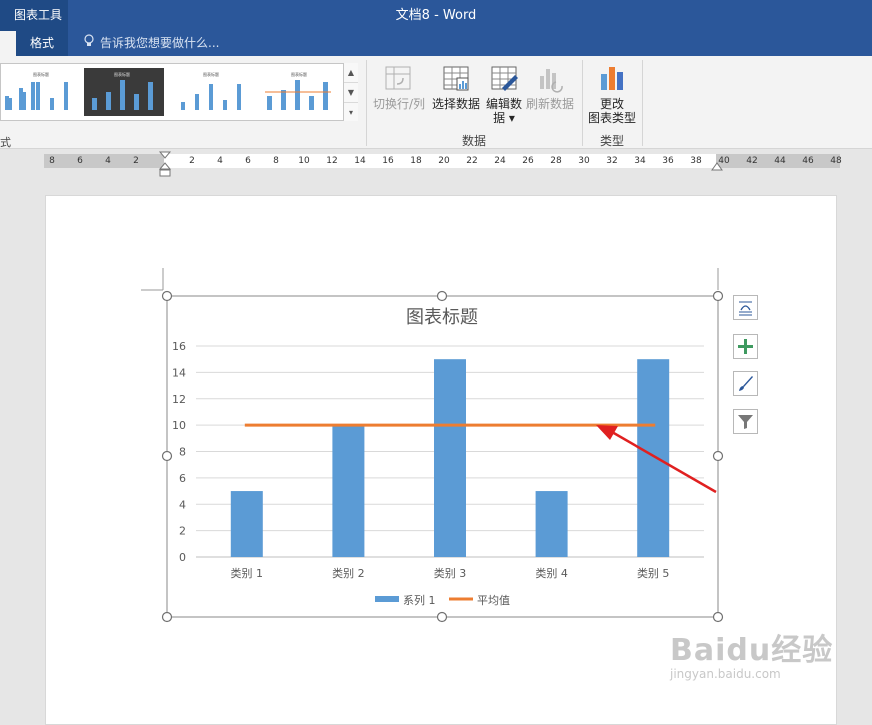  Describe the element at coordinates (419, 600) in the screenshot. I see `legend-label: 系列 1` at that location.